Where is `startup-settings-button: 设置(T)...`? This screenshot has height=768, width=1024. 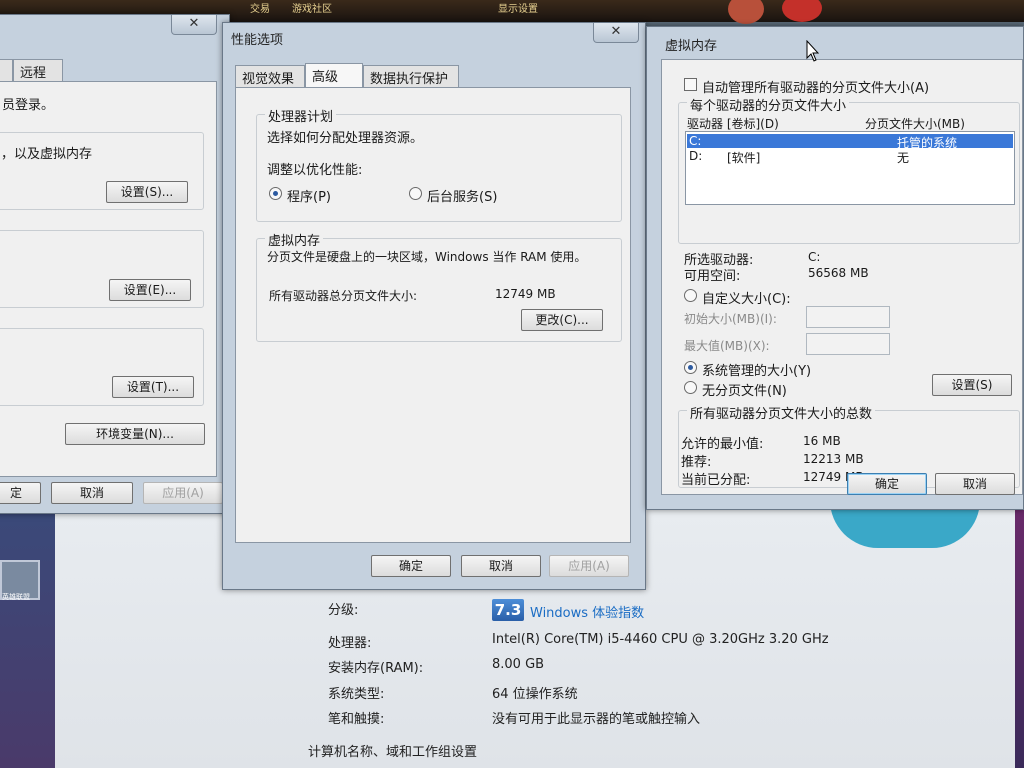 startup-settings-button: 设置(T)... is located at coordinates (153, 387).